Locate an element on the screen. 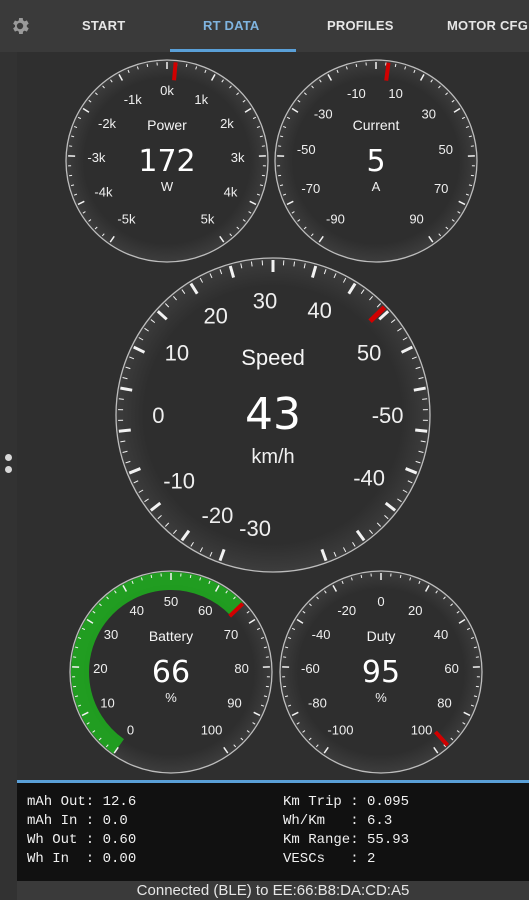  duty-tick-label: -100 is located at coordinates (340, 730).